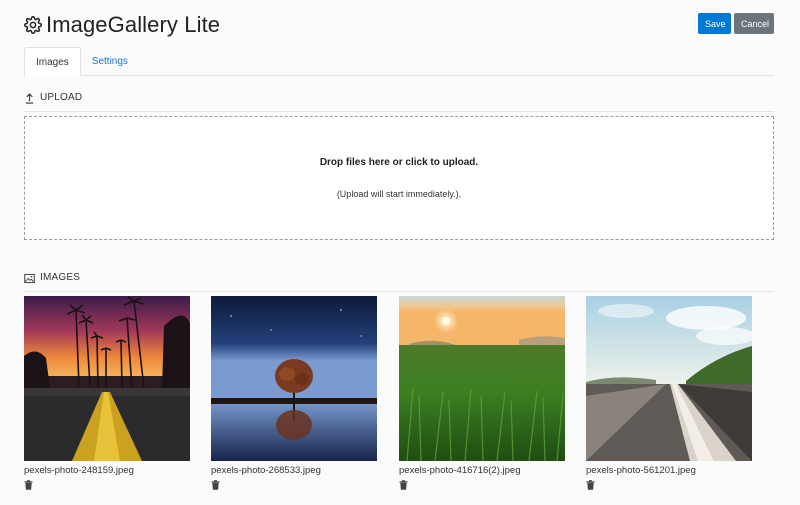 This screenshot has height=505, width=800. I want to click on dropzone-message: Drop files here or click to upload., so click(399, 162).